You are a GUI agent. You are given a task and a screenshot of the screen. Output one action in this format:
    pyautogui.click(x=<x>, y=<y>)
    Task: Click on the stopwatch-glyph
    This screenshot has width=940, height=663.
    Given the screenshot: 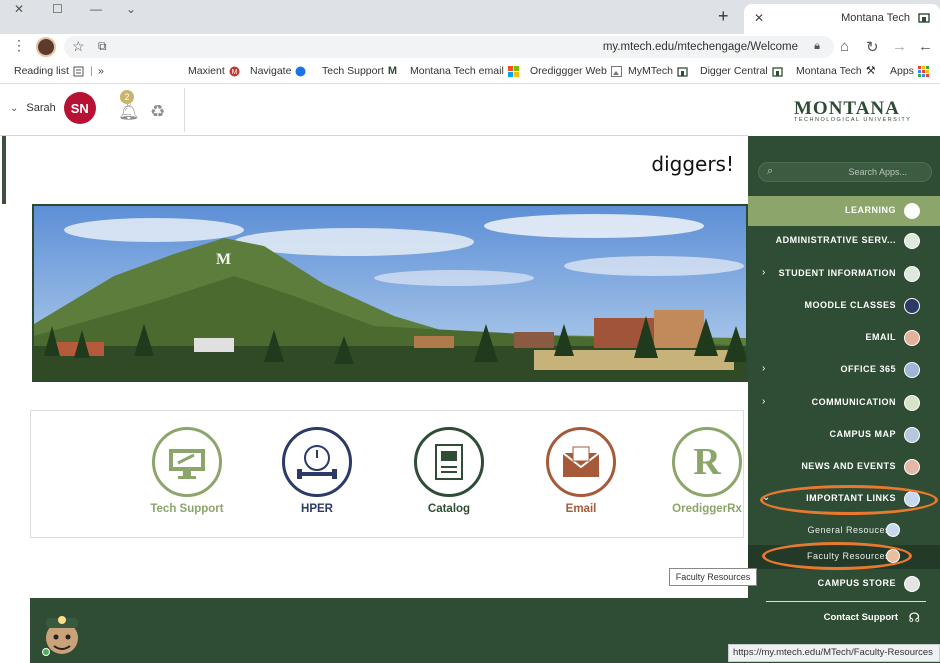 What is the action you would take?
    pyautogui.click(x=317, y=462)
    